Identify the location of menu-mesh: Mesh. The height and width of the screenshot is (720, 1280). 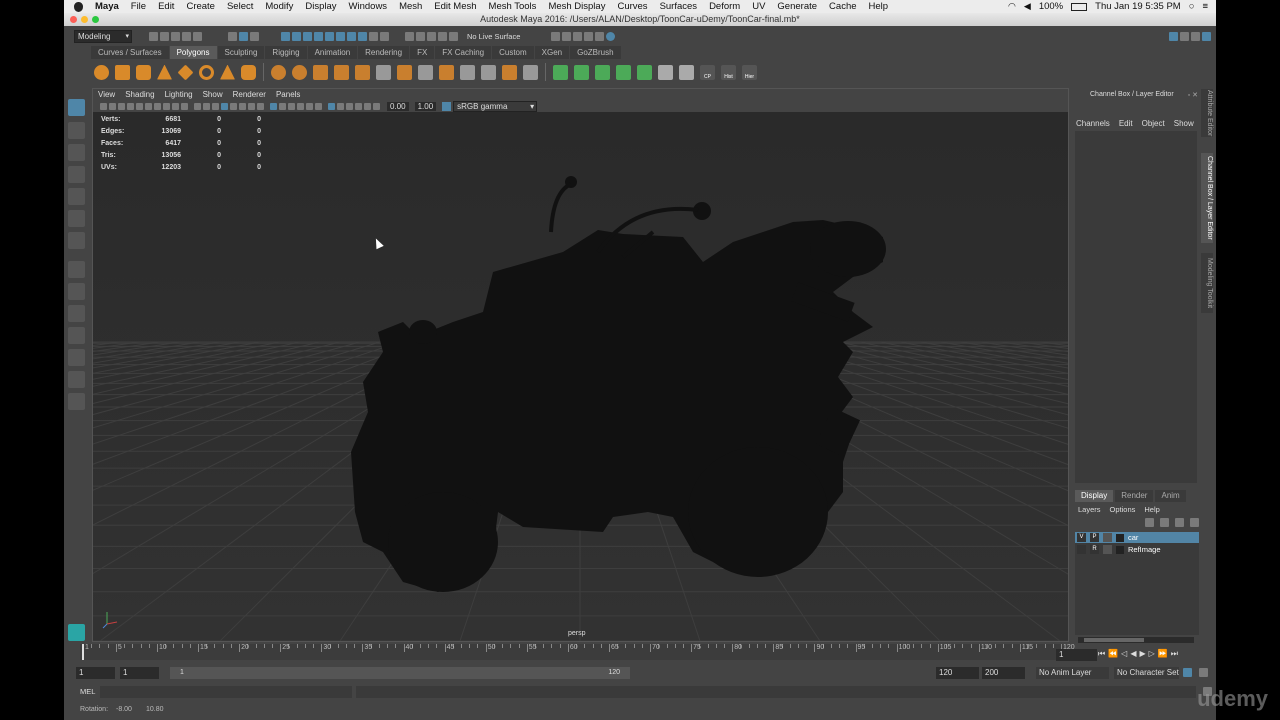
(410, 6).